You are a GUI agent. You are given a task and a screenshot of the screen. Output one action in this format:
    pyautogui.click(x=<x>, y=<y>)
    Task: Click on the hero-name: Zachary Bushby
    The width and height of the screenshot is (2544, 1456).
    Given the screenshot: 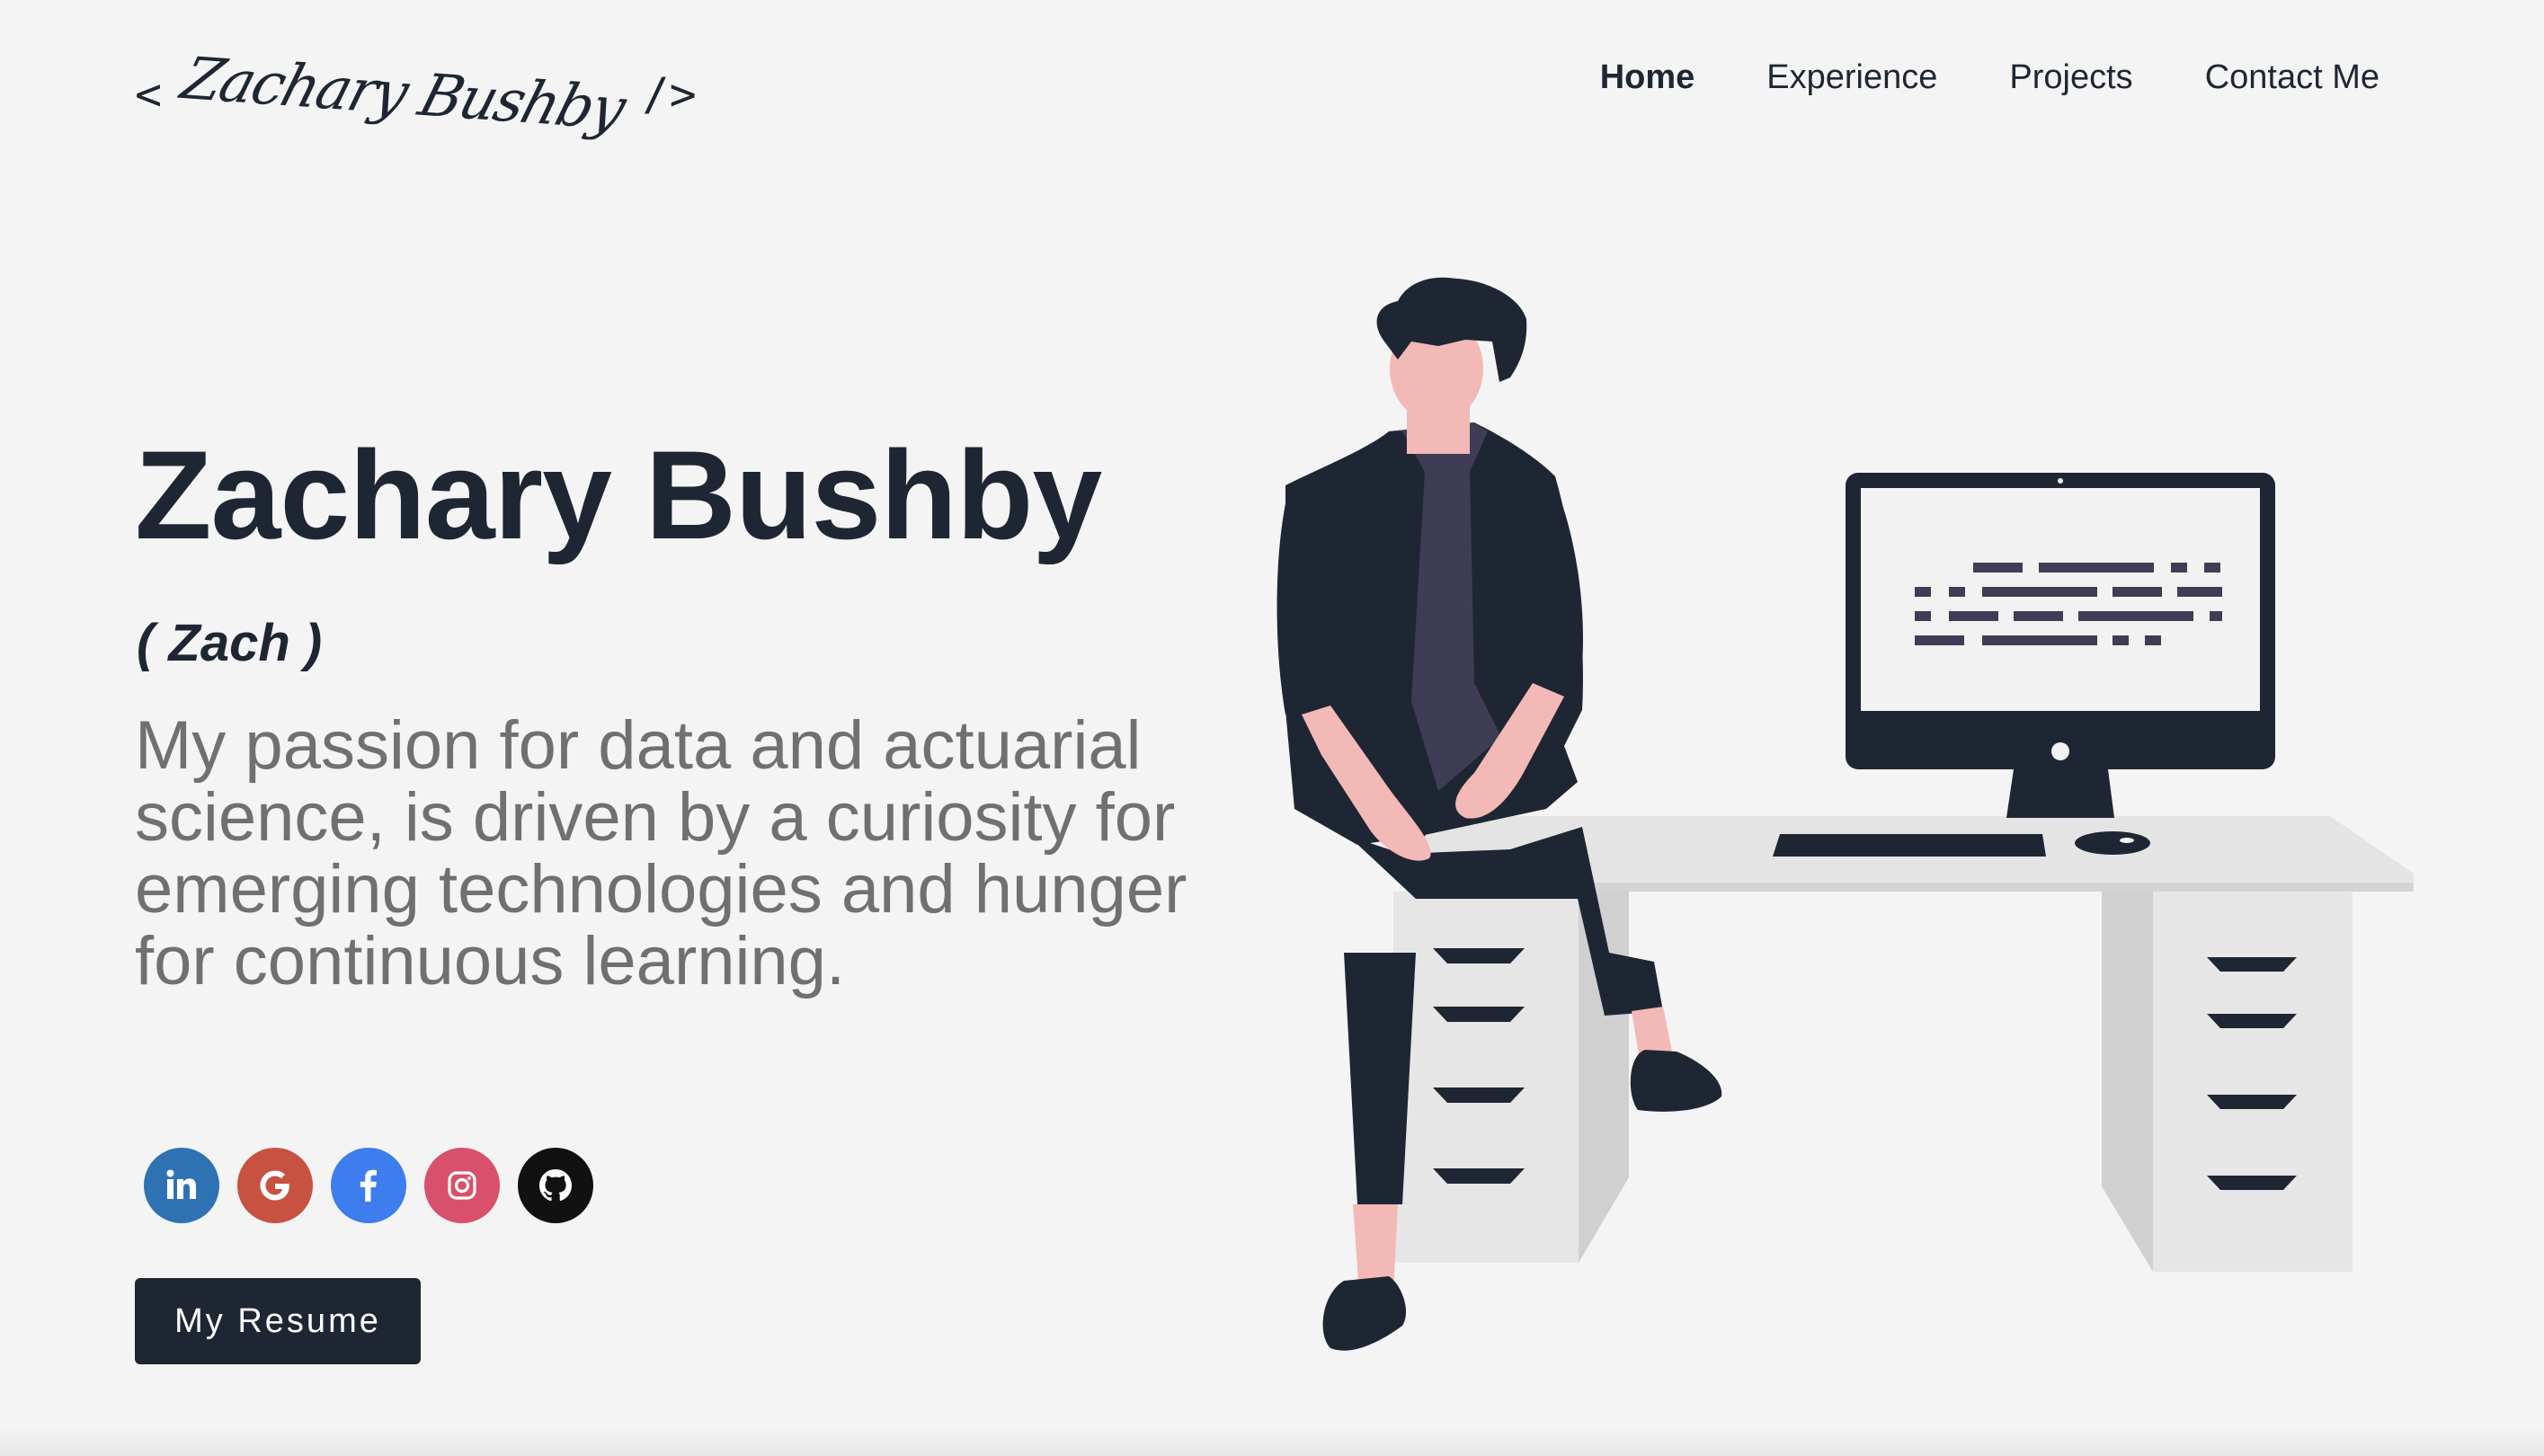 What is the action you would take?
    pyautogui.click(x=618, y=495)
    